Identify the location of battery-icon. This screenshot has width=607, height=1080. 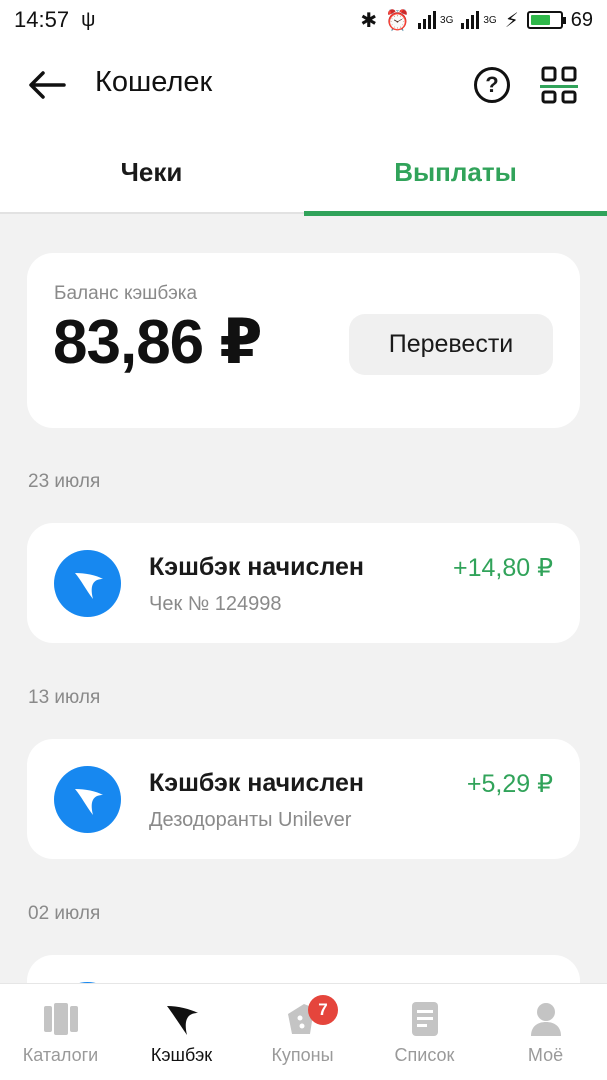
(546, 20).